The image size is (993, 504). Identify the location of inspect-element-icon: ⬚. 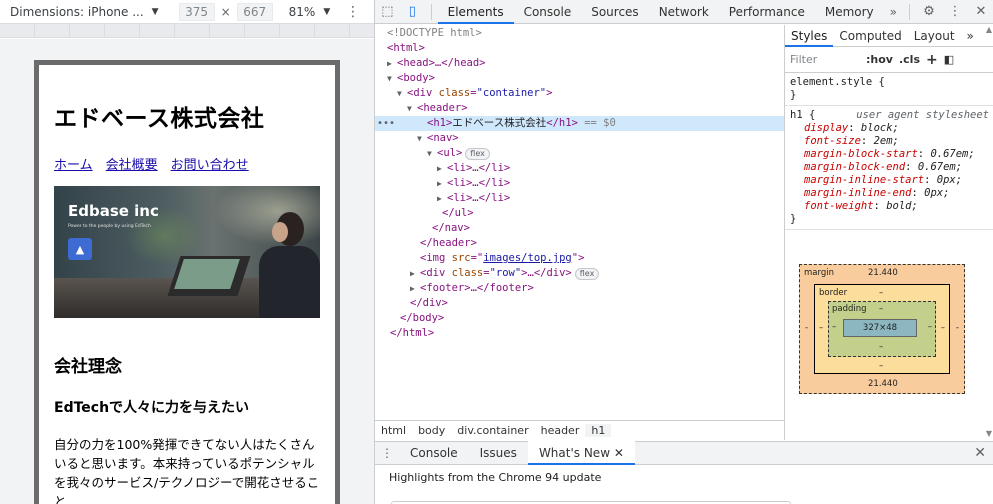
(387, 12).